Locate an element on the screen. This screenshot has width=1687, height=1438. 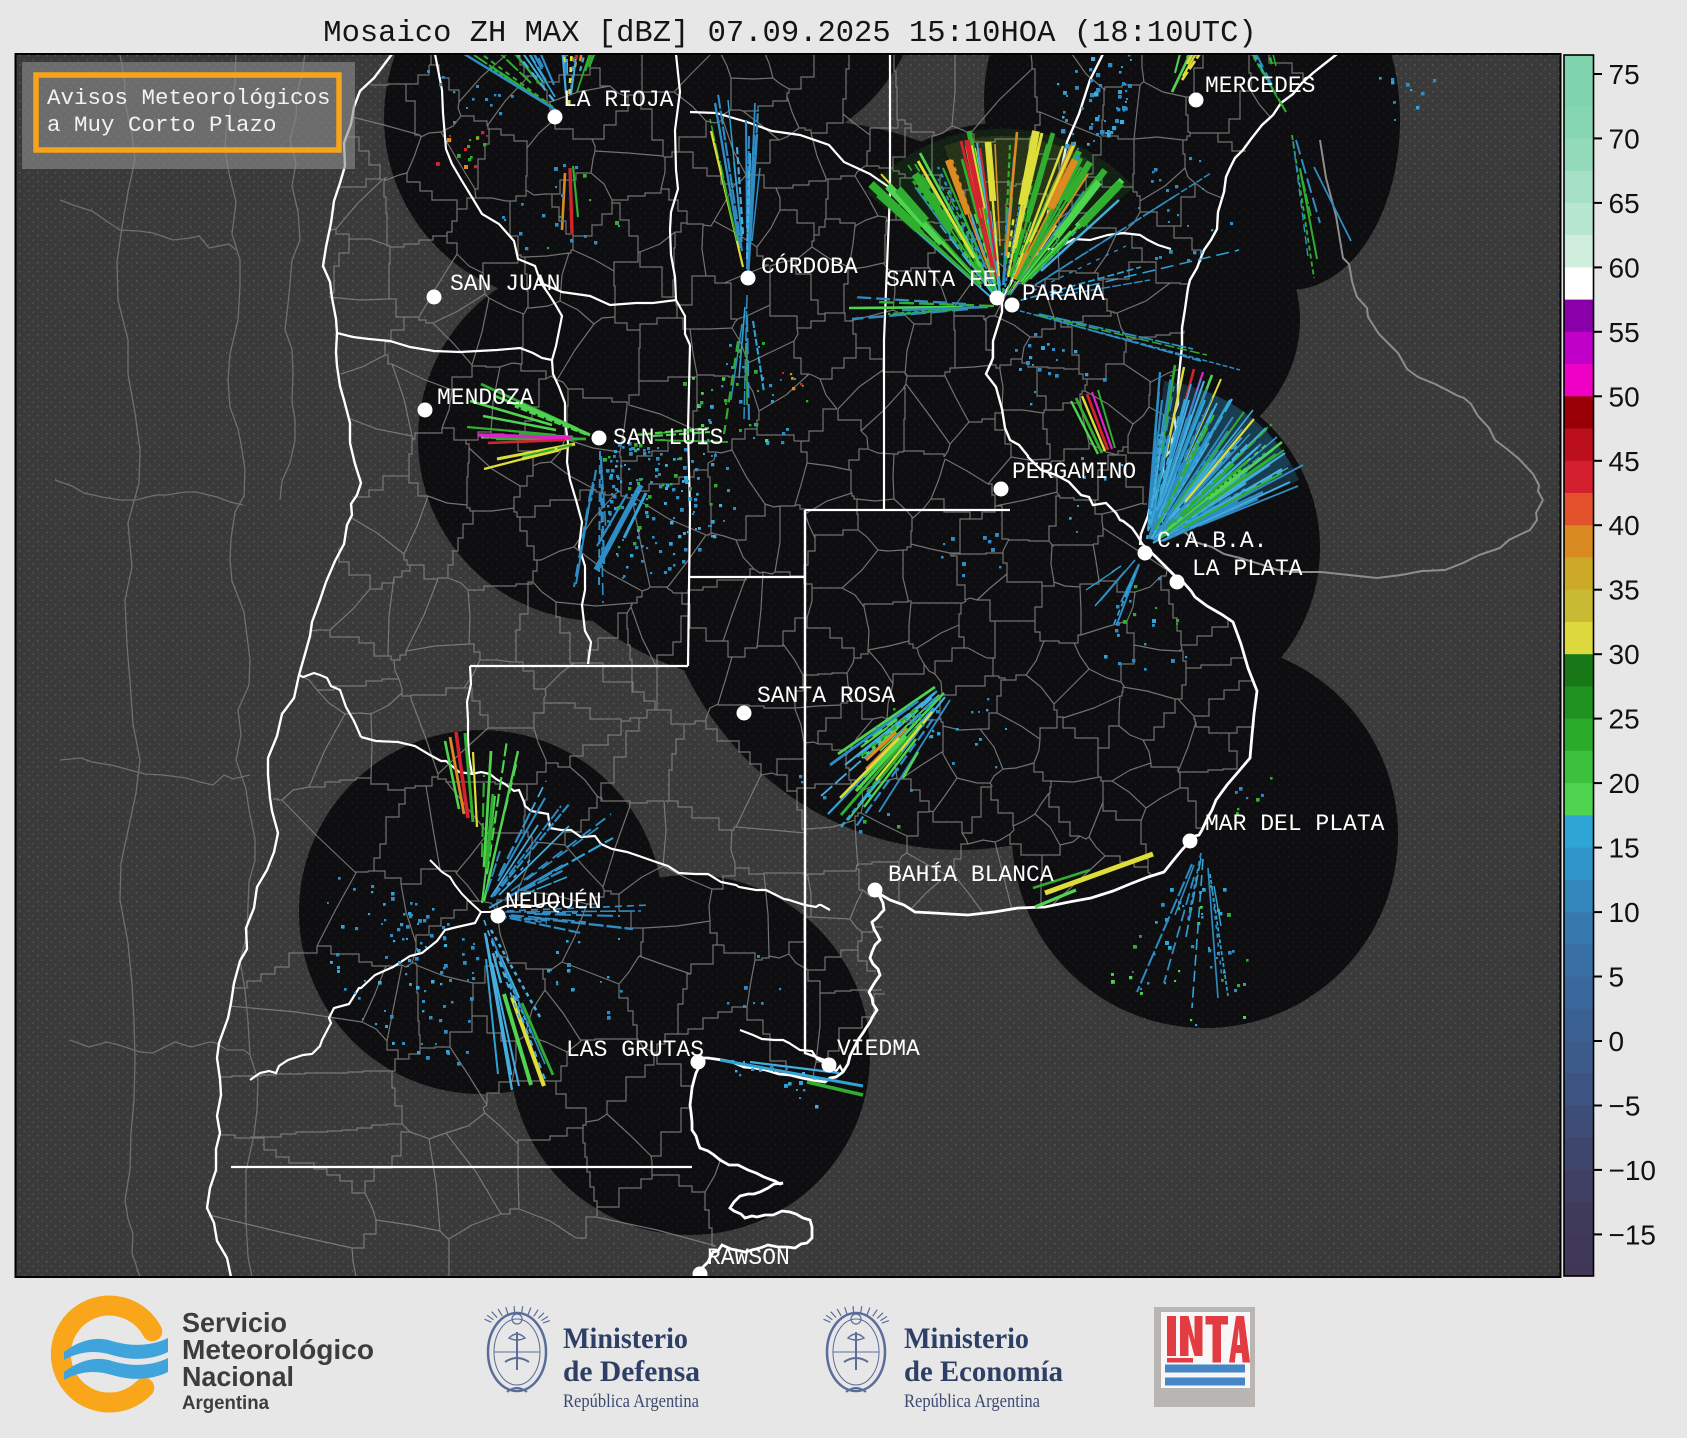
svg-text: MAR DEL PLATA is located at coordinates (1295, 824).